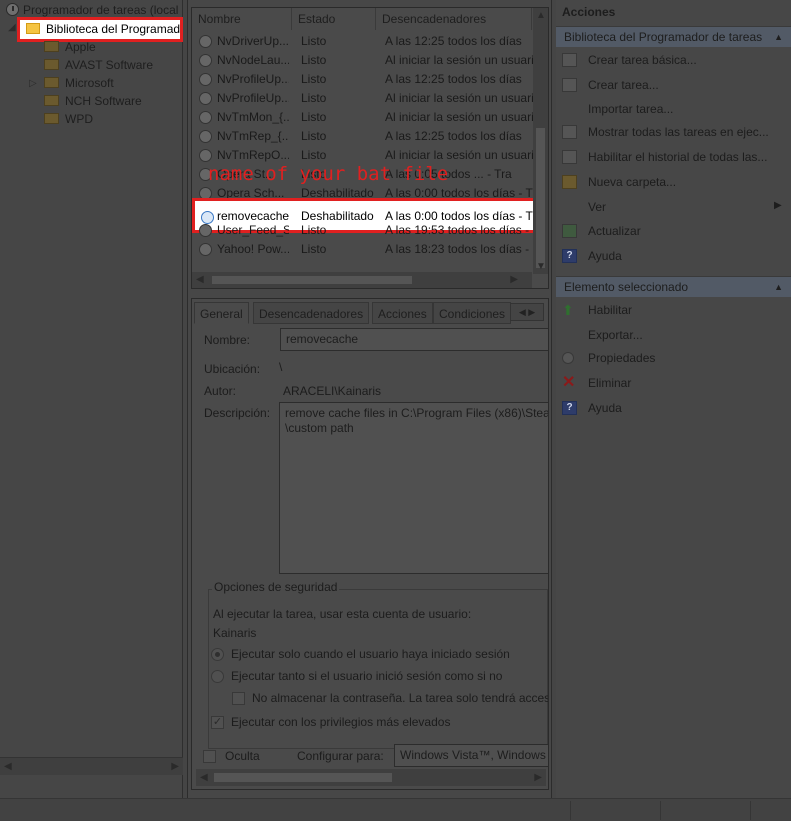 The width and height of the screenshot is (791, 821). Describe the element at coordinates (672, 358) in the screenshot. I see `action-properties: Propiedades` at that location.